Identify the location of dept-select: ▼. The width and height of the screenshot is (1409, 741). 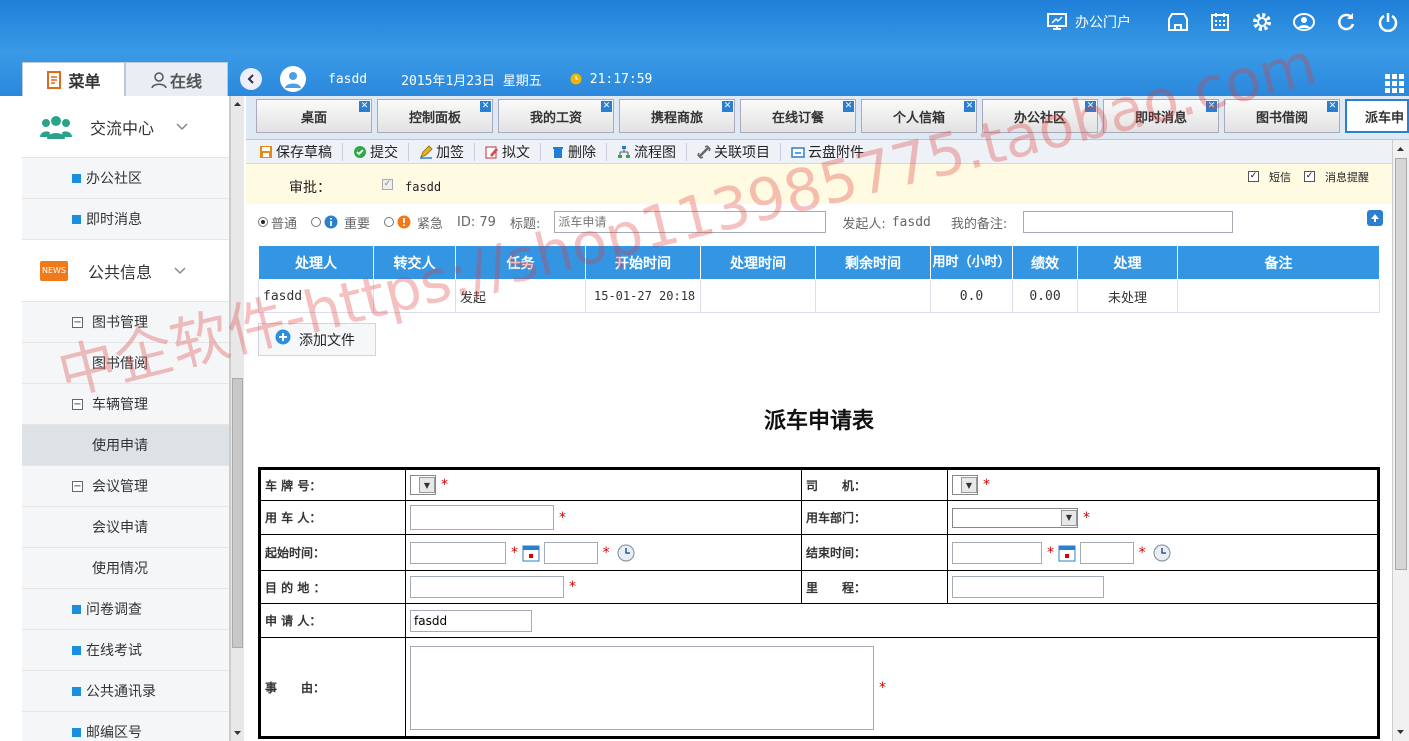
(1015, 517).